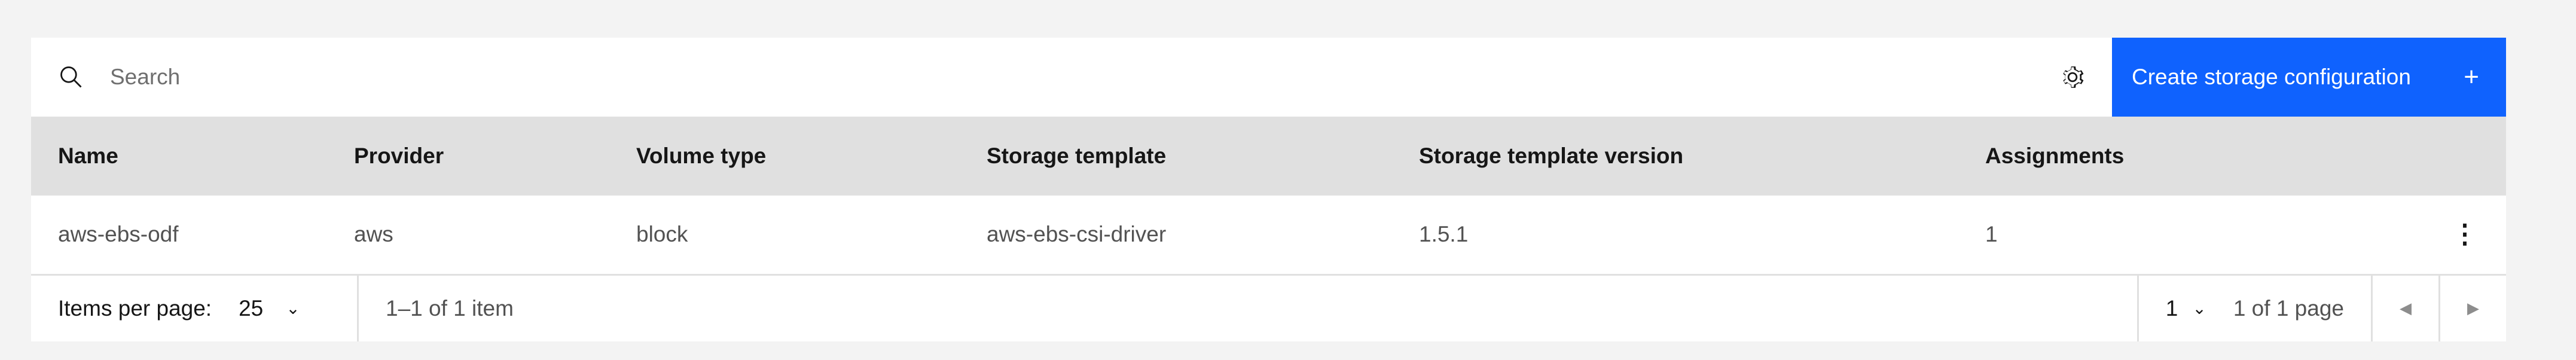 This screenshot has width=2576, height=360. What do you see at coordinates (2465, 156) in the screenshot?
I see `column-header-actions` at bounding box center [2465, 156].